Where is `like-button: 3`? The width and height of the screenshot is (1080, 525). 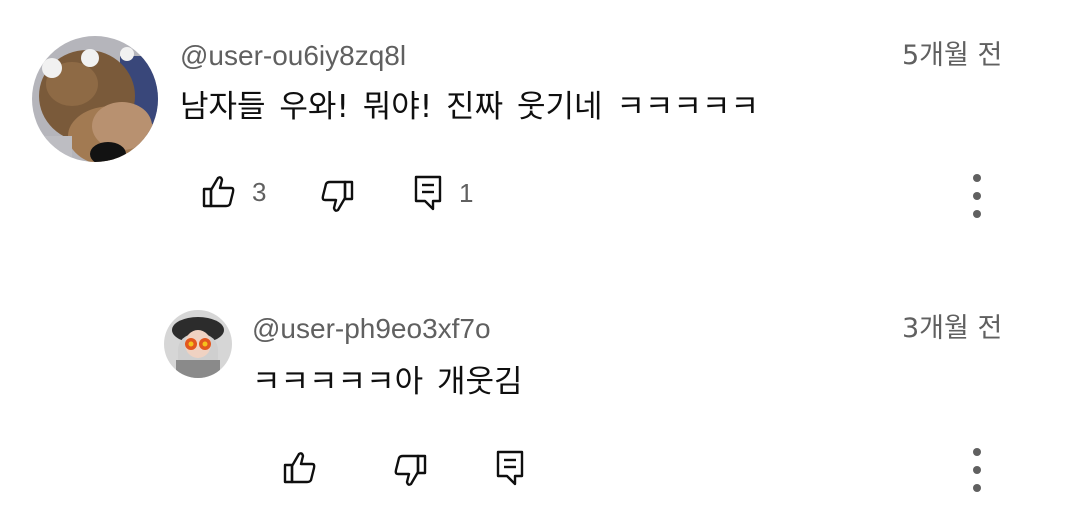
like-button: 3 is located at coordinates (234, 192).